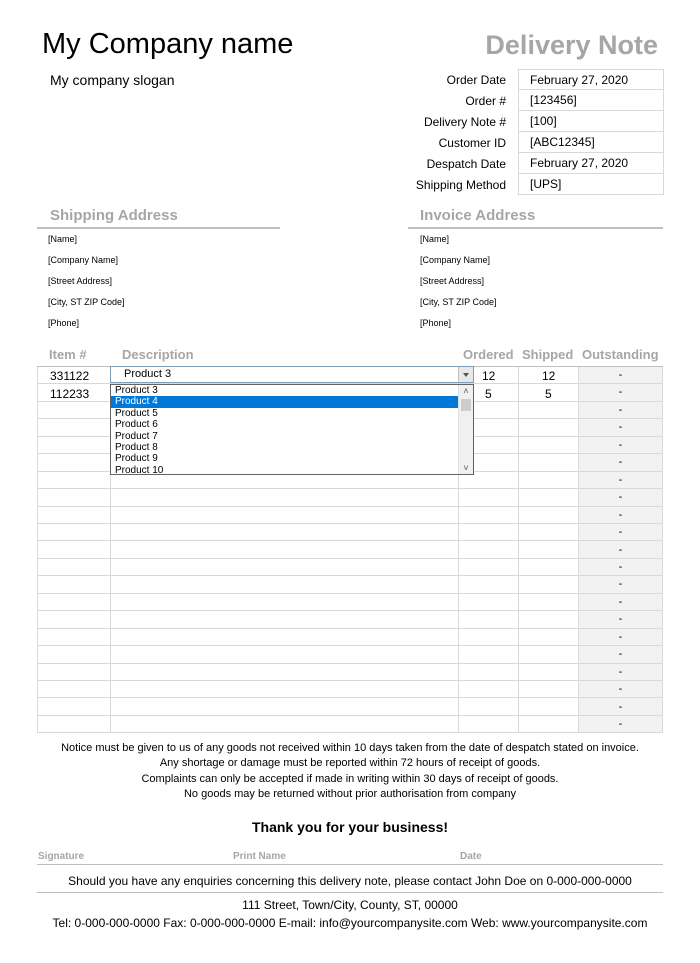  What do you see at coordinates (466, 468) in the screenshot?
I see `scroll-down-icon: ˅` at bounding box center [466, 468].